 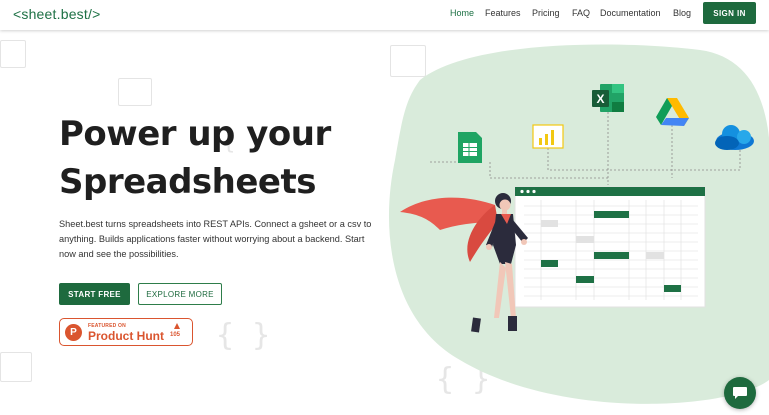 What do you see at coordinates (610, 247) in the screenshot?
I see `spreadsheet-window` at bounding box center [610, 247].